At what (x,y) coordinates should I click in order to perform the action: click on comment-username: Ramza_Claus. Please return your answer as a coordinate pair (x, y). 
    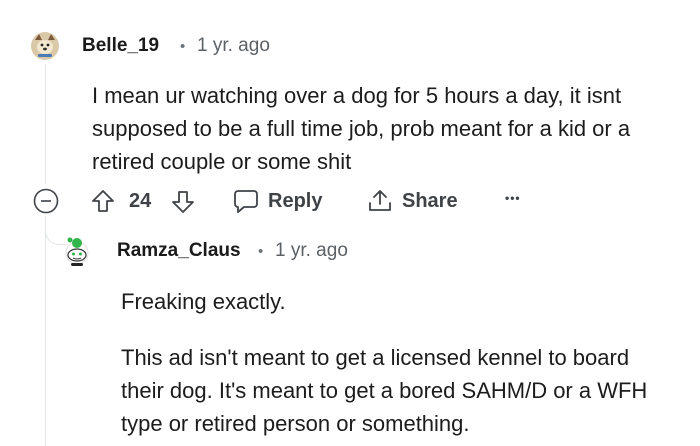
    Looking at the image, I should click on (179, 251).